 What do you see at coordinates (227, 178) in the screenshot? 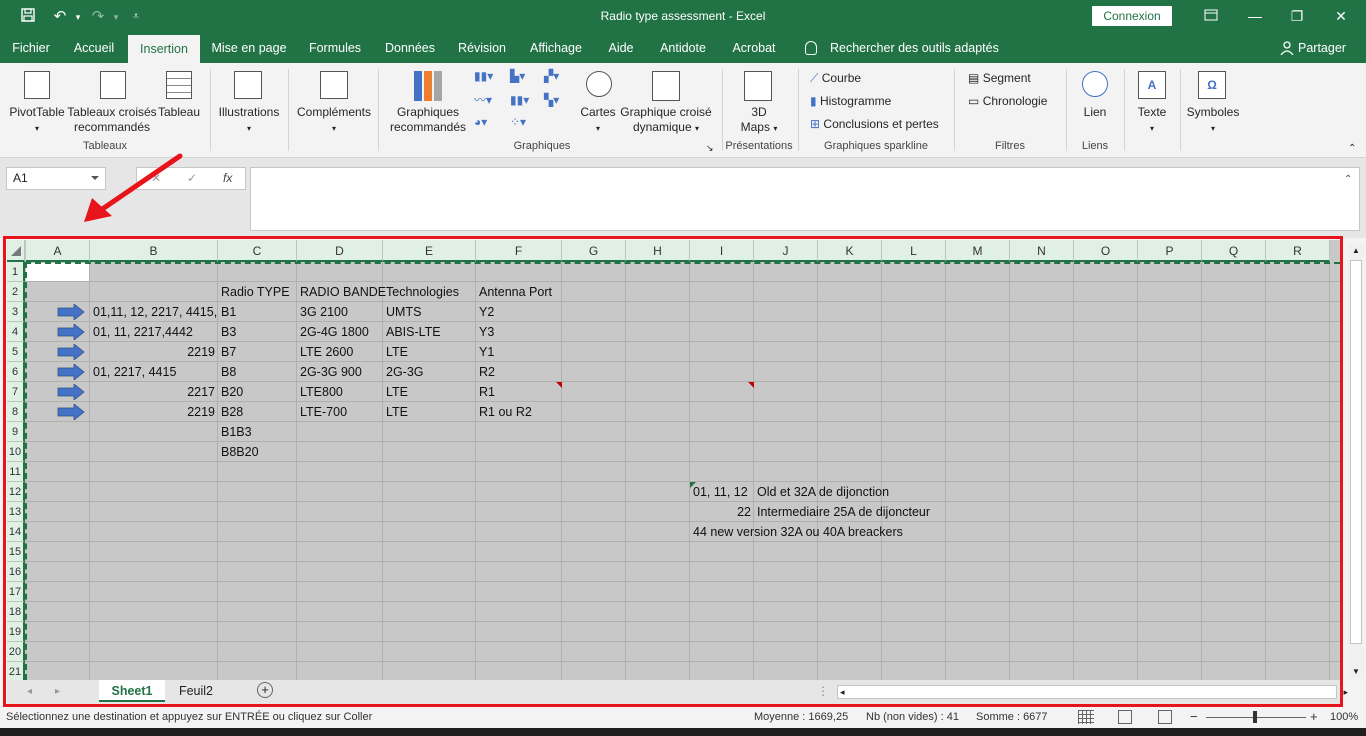
I see `insert-function-button: fx` at bounding box center [227, 178].